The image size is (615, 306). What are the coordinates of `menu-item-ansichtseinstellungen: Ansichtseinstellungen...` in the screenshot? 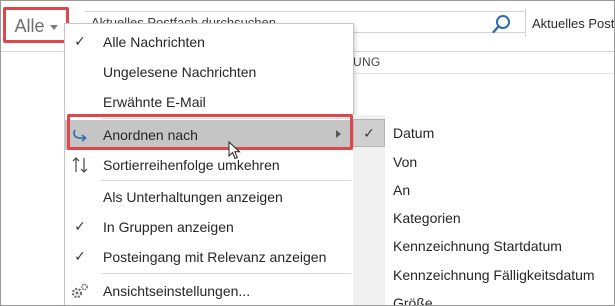 It's located at (209, 290).